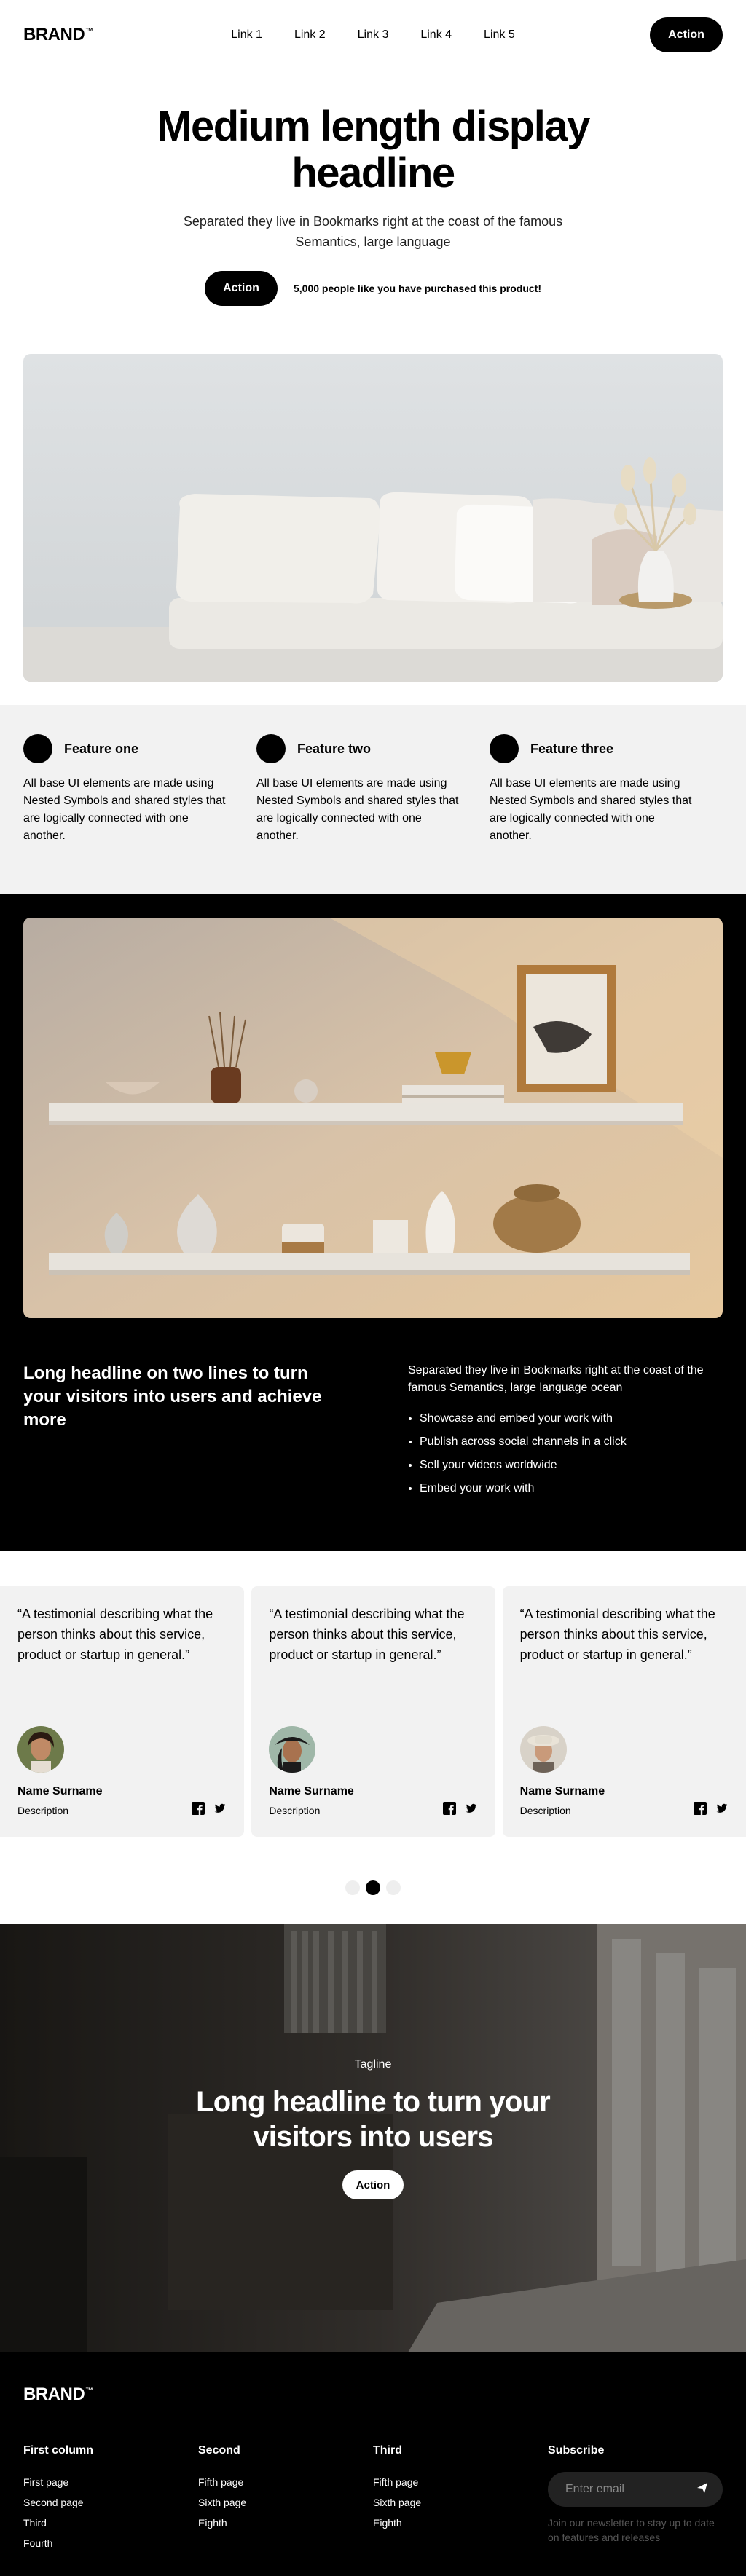 The width and height of the screenshot is (746, 2576). What do you see at coordinates (373, 1887) in the screenshot?
I see `carousel-dot-active` at bounding box center [373, 1887].